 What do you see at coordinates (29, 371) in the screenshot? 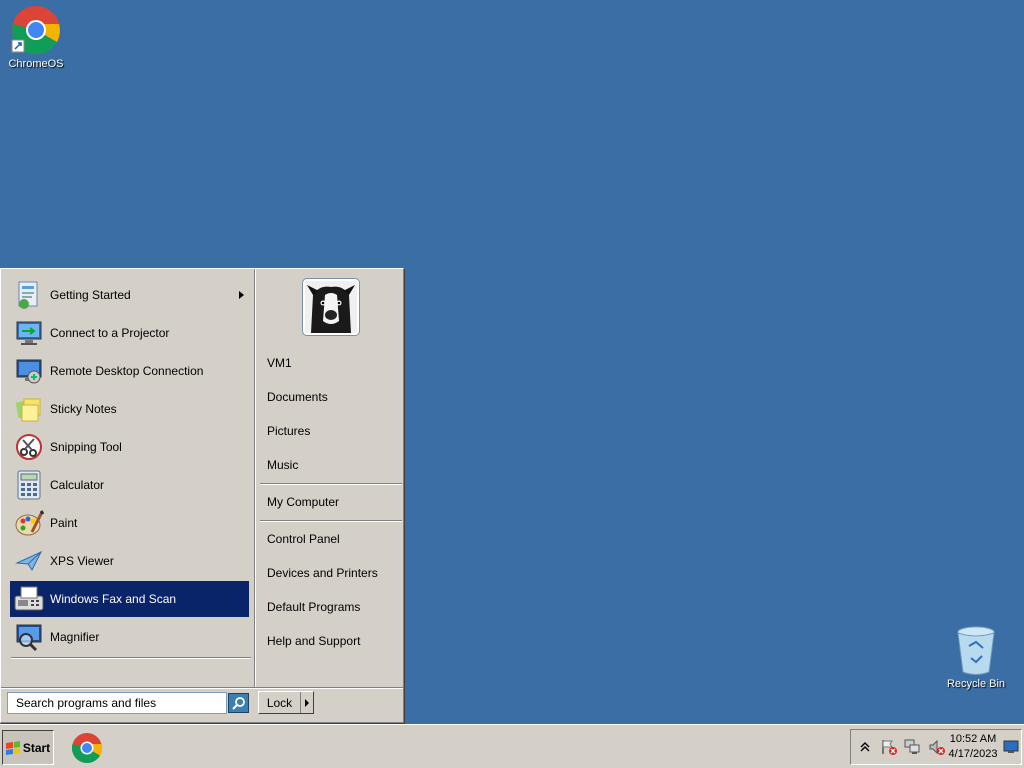
I see `remote-desktop-icon` at bounding box center [29, 371].